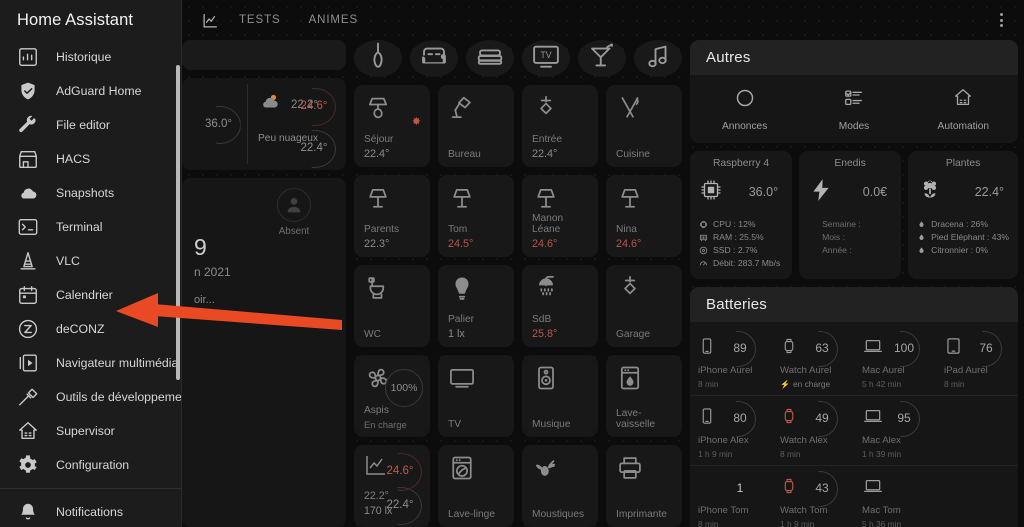 This screenshot has height=527, width=1024. What do you see at coordinates (970, 237) in the screenshot?
I see `info-line-text: Pied Eléphant : 43%` at bounding box center [970, 237].